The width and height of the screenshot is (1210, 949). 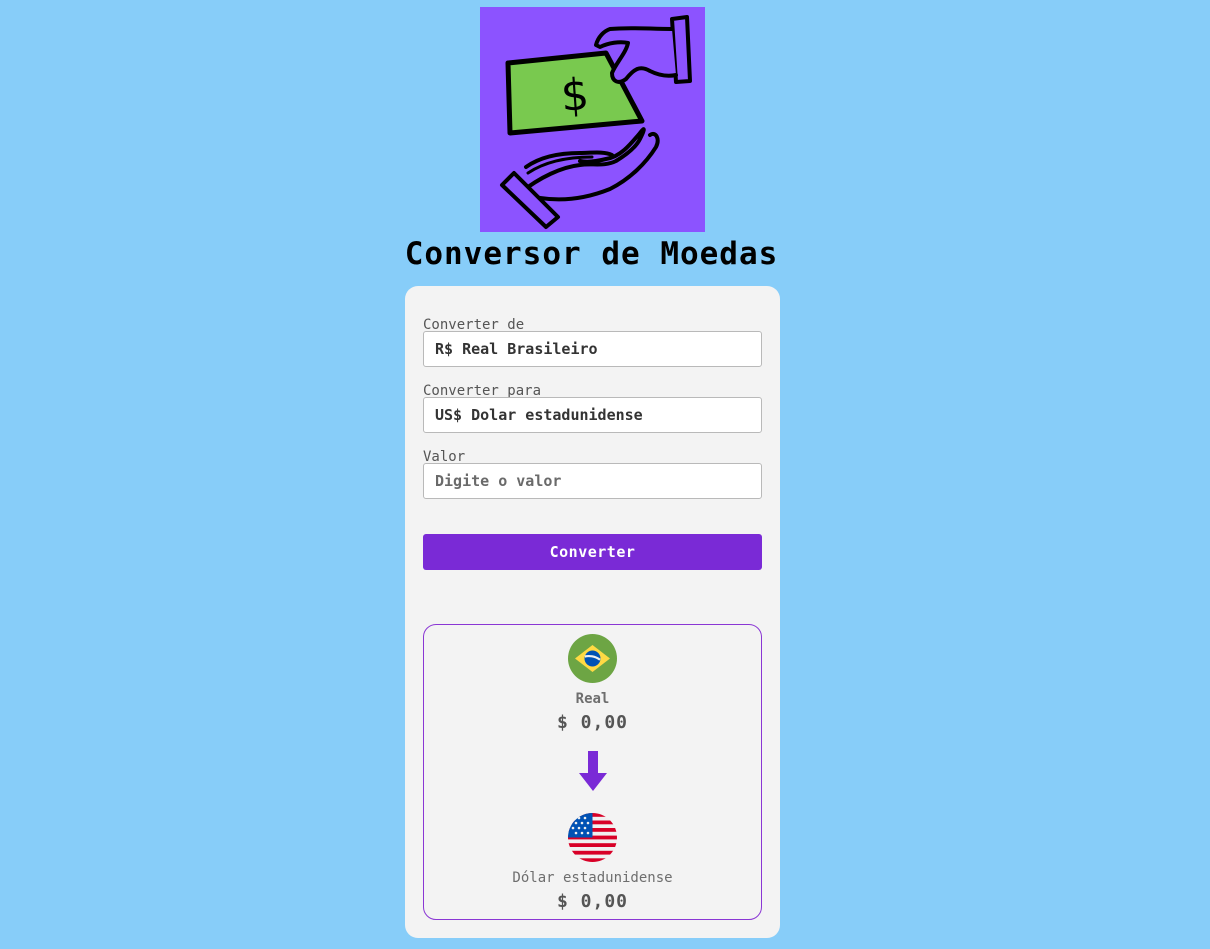 I want to click on amount-field-box, so click(x=592, y=481).